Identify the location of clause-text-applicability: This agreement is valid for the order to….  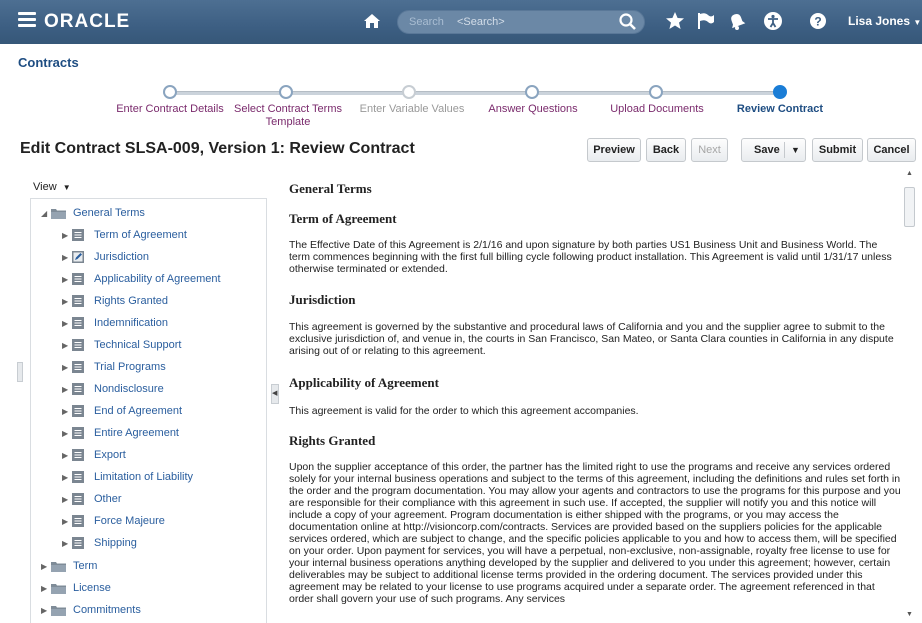
(464, 411).